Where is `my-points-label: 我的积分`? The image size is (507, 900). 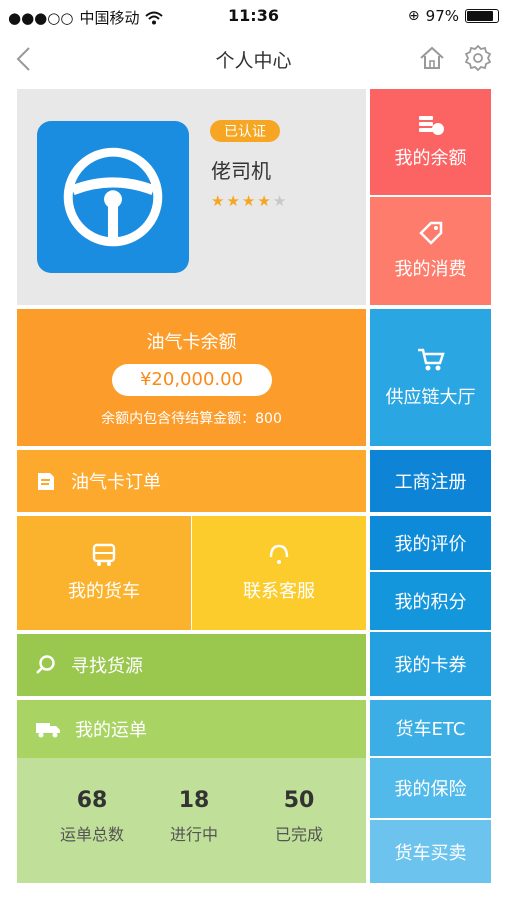
my-points-label: 我的积分 is located at coordinates (430, 602).